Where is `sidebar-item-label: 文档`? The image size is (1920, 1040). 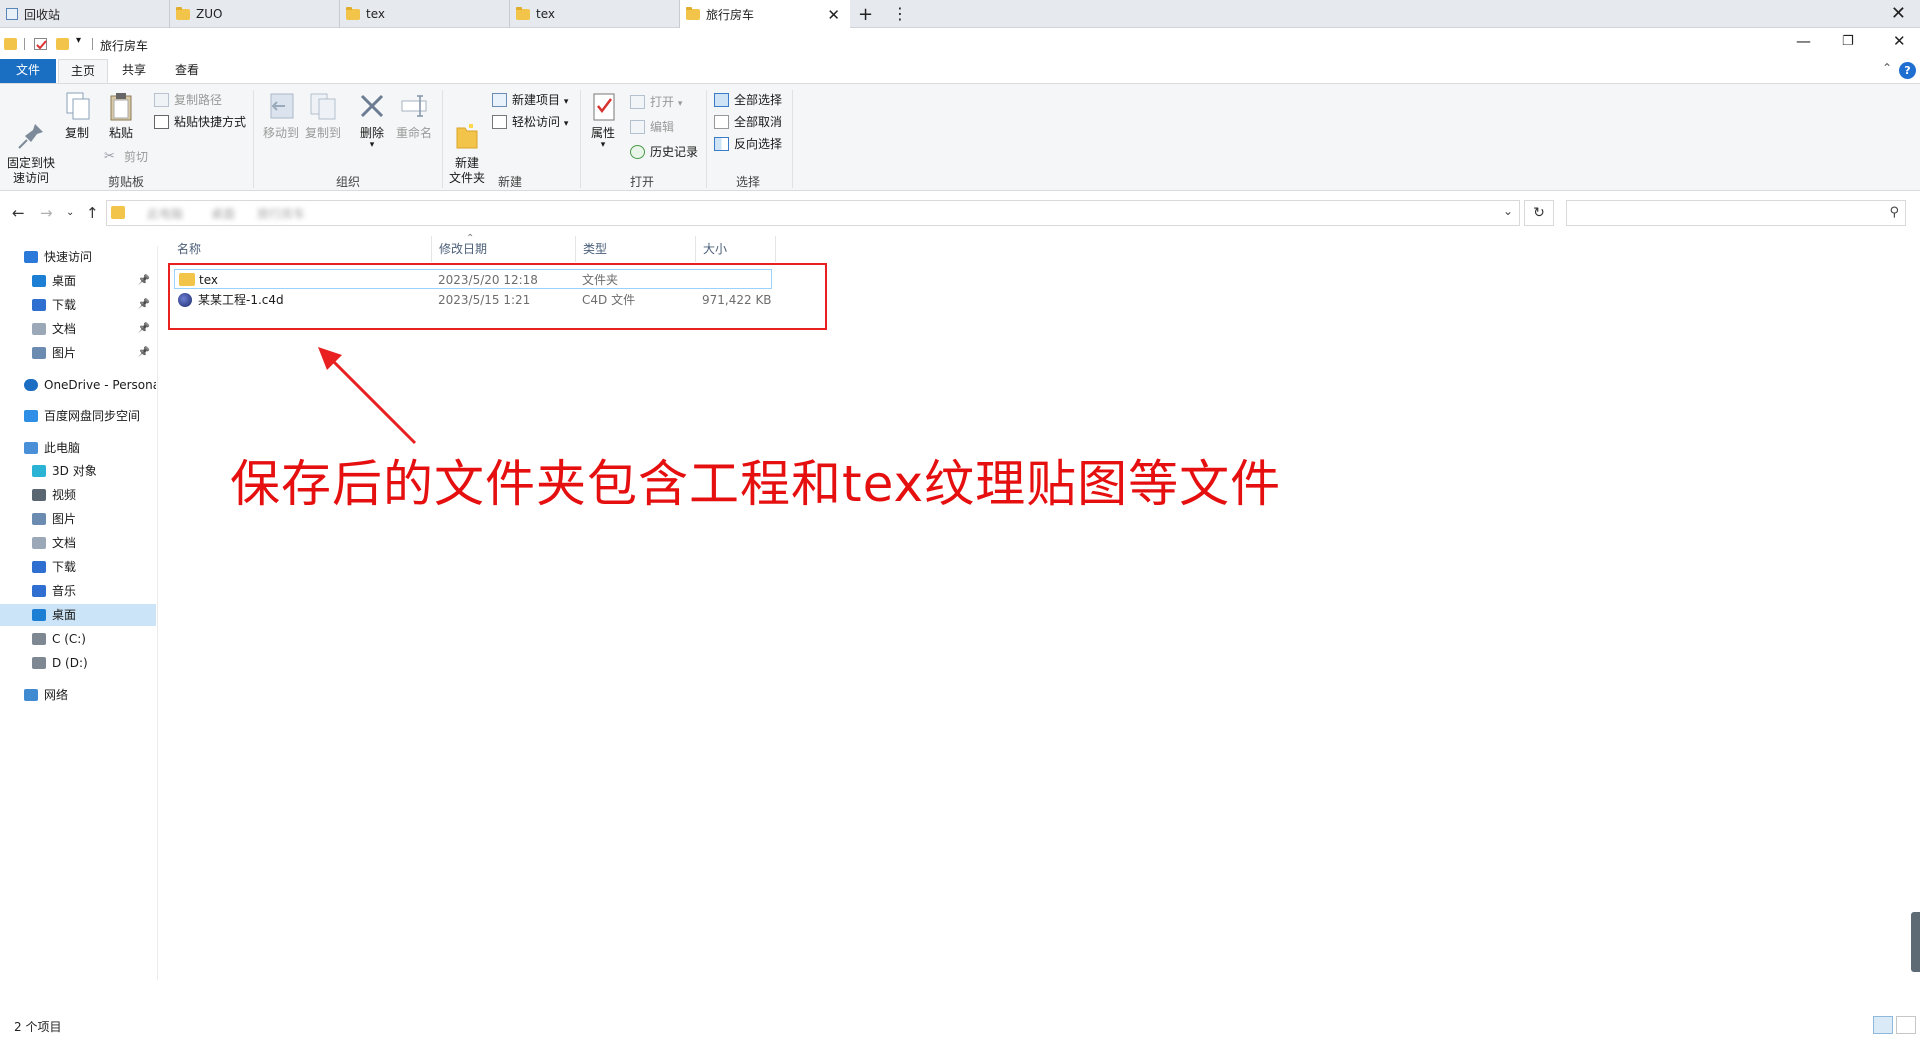
sidebar-item-label: 文档 is located at coordinates (64, 329).